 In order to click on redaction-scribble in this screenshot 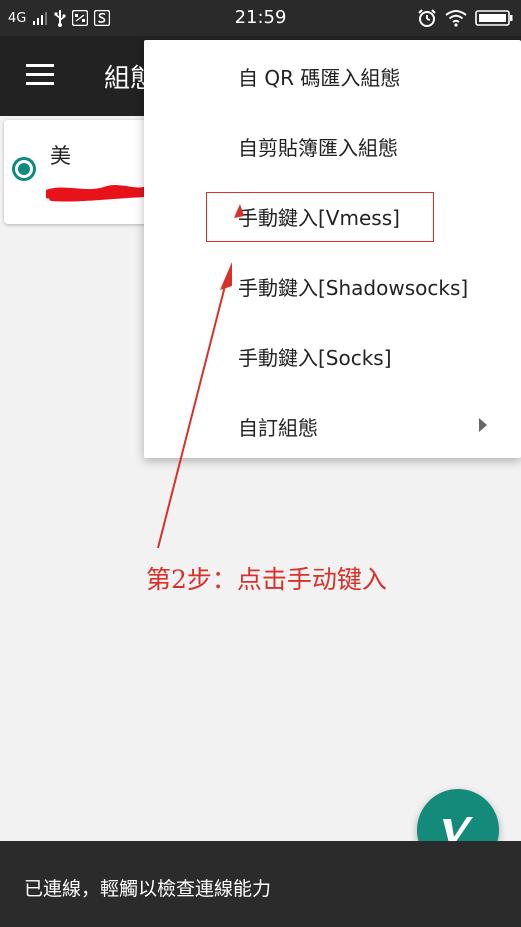, I will do `click(98, 193)`.